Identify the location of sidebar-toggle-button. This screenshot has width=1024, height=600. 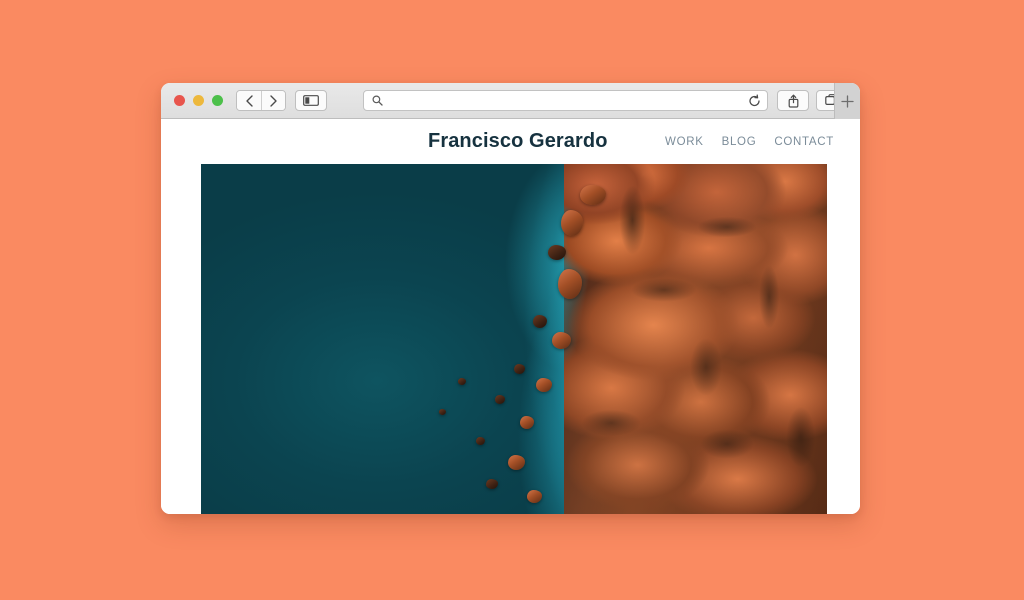
(311, 100).